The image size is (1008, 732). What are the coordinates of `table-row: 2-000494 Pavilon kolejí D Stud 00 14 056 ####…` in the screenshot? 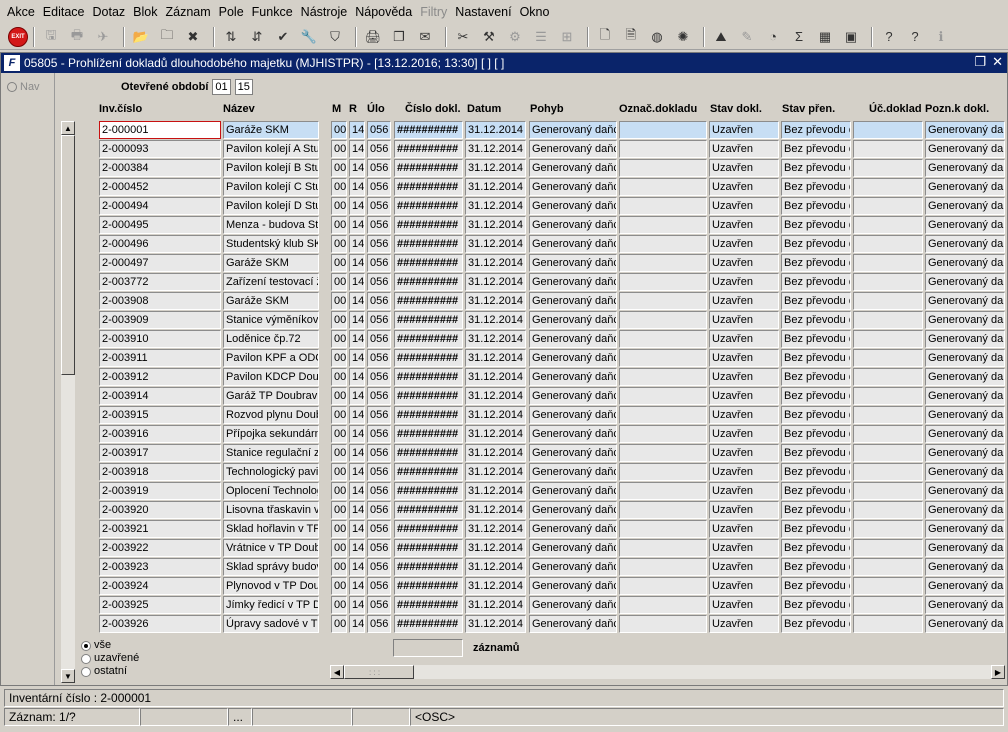 It's located at (552, 206).